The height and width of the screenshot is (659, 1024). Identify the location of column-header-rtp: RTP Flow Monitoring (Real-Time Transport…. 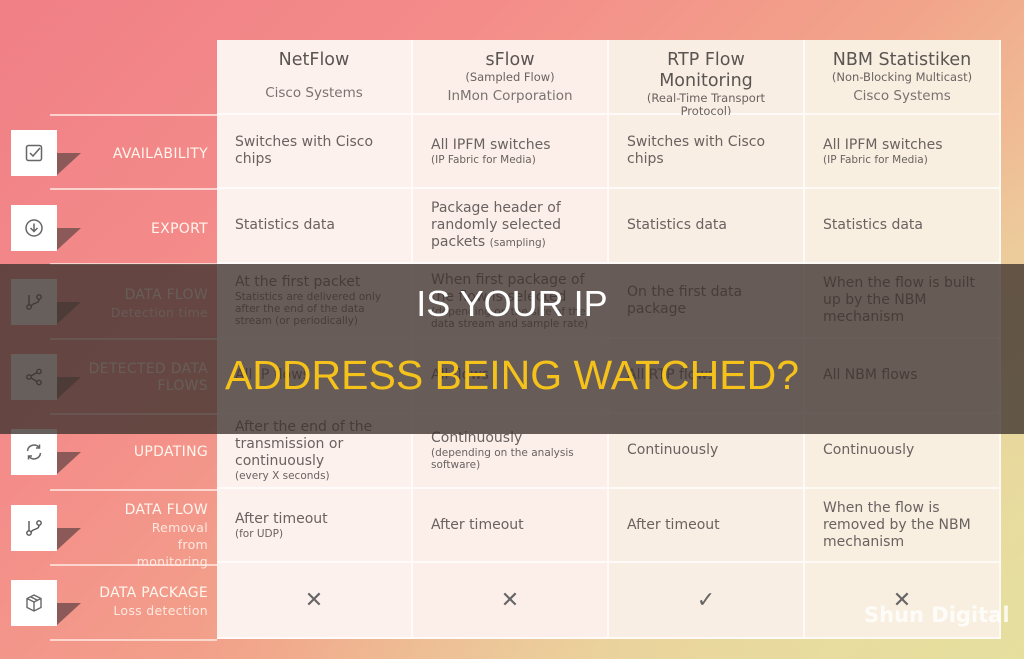
(707, 89).